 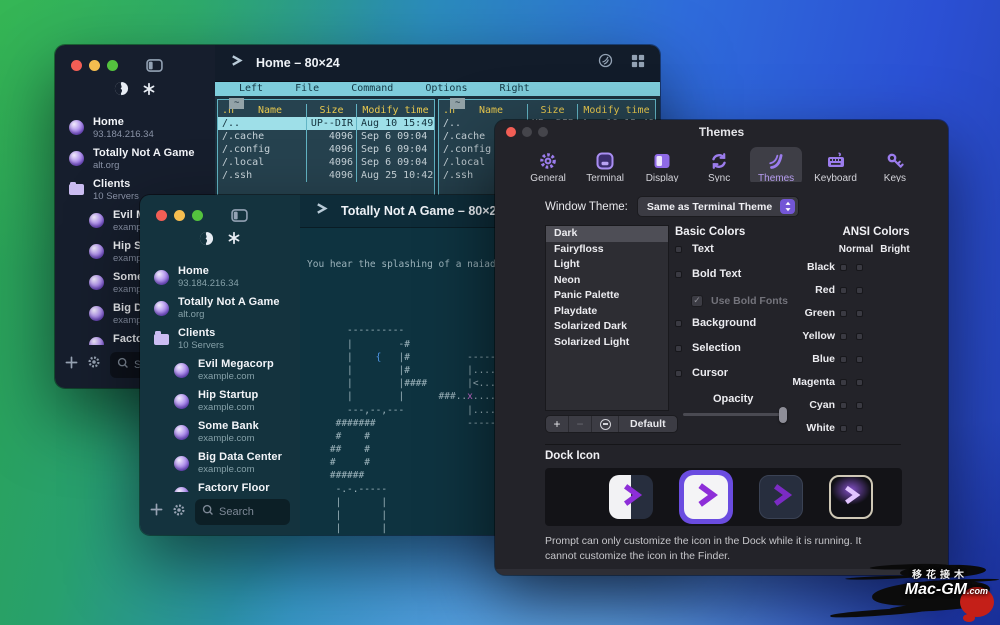 I want to click on tab-keys: Keys, so click(x=895, y=166).